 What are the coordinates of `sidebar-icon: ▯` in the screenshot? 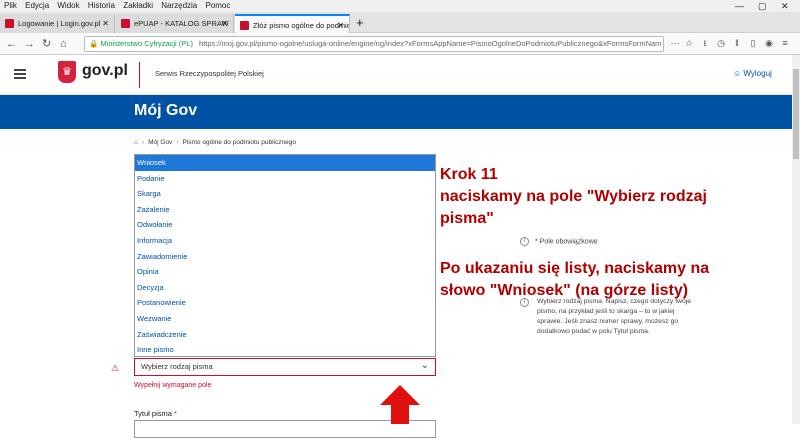 It's located at (753, 43).